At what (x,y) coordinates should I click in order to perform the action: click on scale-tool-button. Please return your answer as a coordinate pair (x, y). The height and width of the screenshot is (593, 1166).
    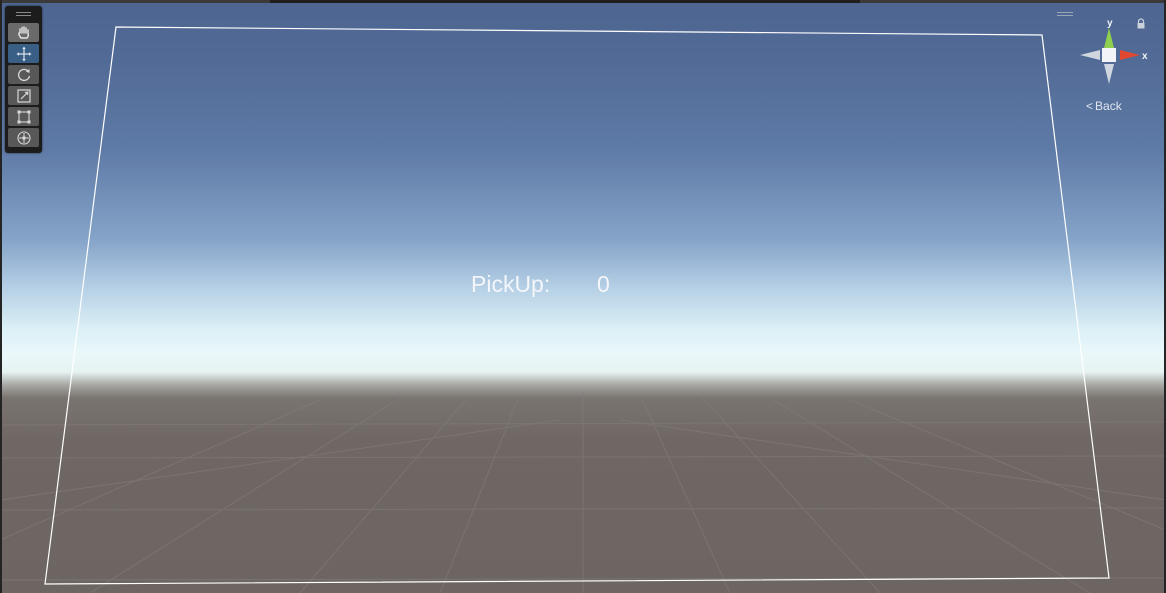
    Looking at the image, I should click on (23, 95).